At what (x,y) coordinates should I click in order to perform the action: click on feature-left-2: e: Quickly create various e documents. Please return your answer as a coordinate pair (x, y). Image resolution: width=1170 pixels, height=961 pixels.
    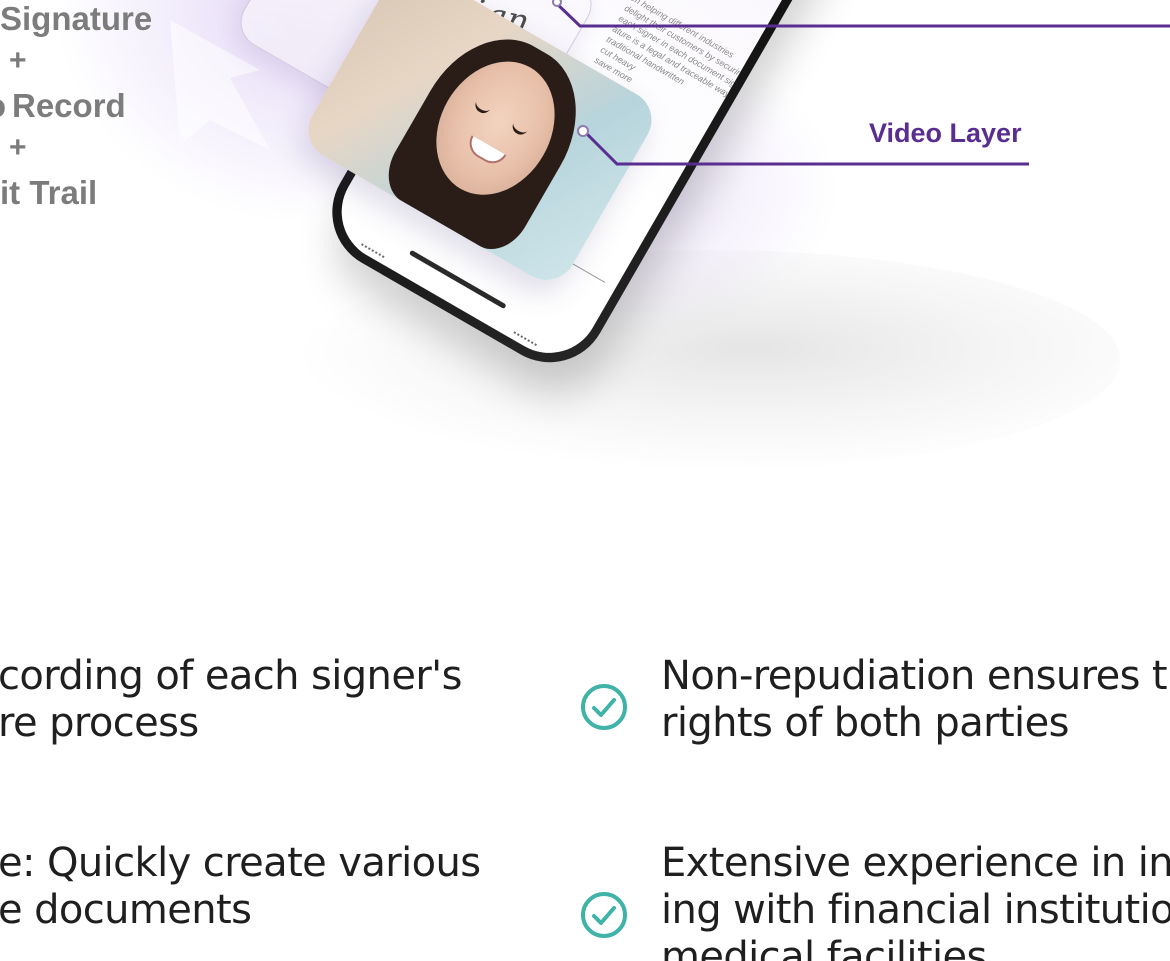
    Looking at the image, I should click on (240, 886).